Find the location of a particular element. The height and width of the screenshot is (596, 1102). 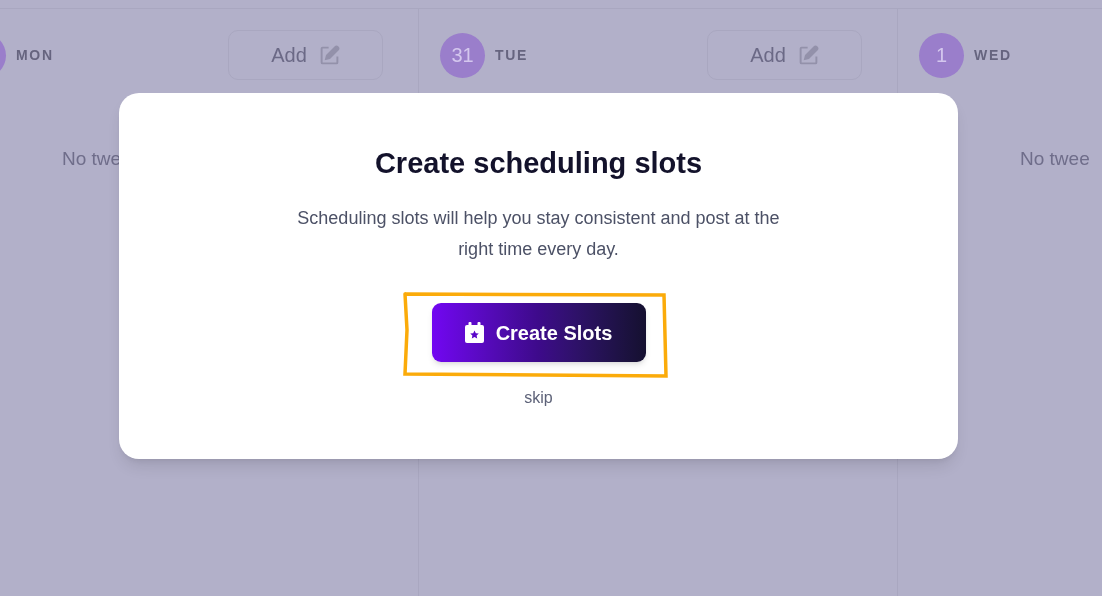

day-label: MON is located at coordinates (35, 55).